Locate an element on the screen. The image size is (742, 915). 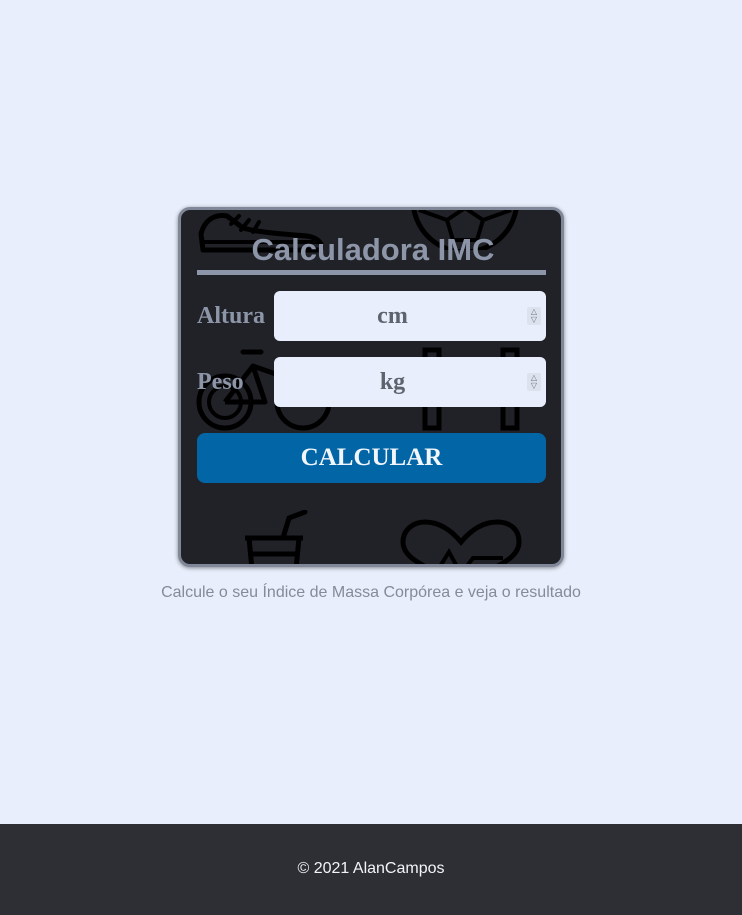
footer: © 2021 AlanCampos is located at coordinates (371, 869).